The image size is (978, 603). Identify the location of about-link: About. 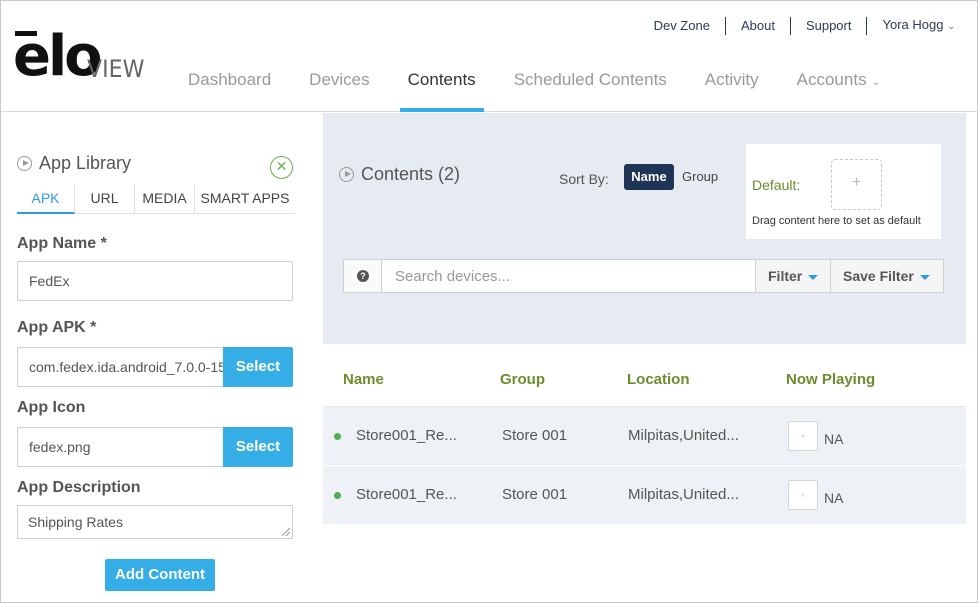
(758, 25).